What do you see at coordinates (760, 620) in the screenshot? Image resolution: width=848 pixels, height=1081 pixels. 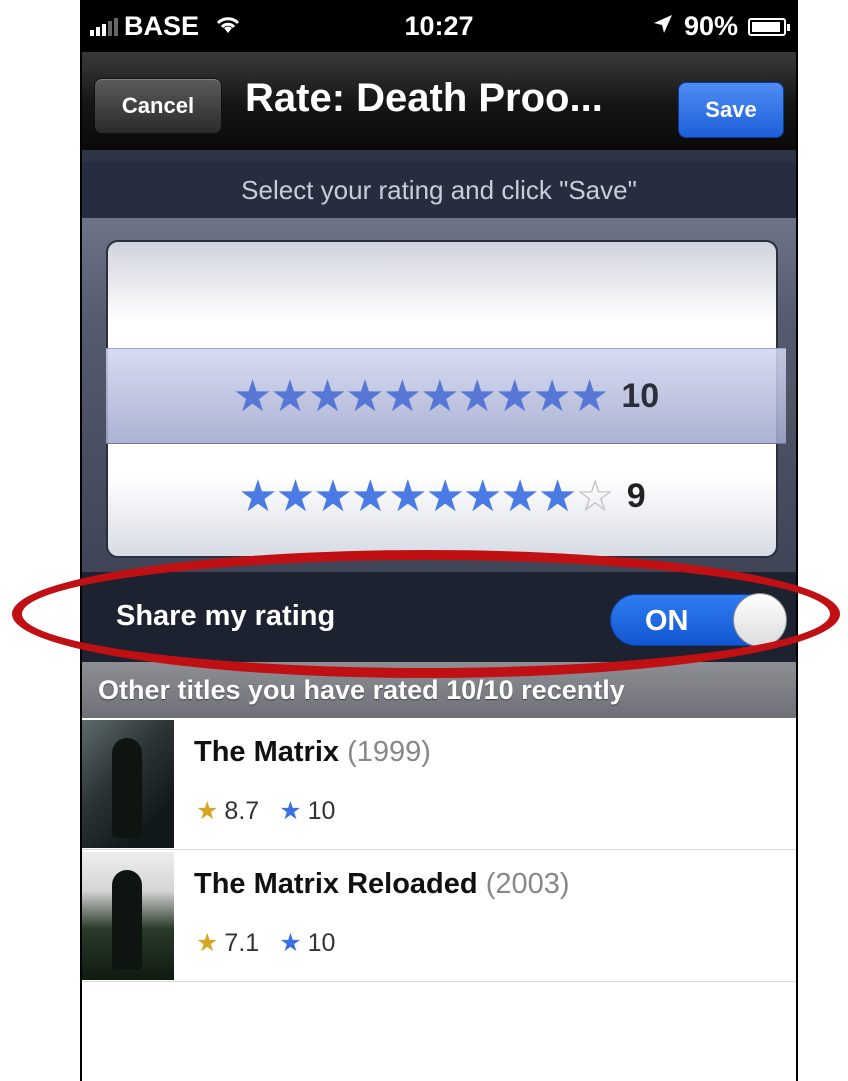 I see `toggle-knob` at bounding box center [760, 620].